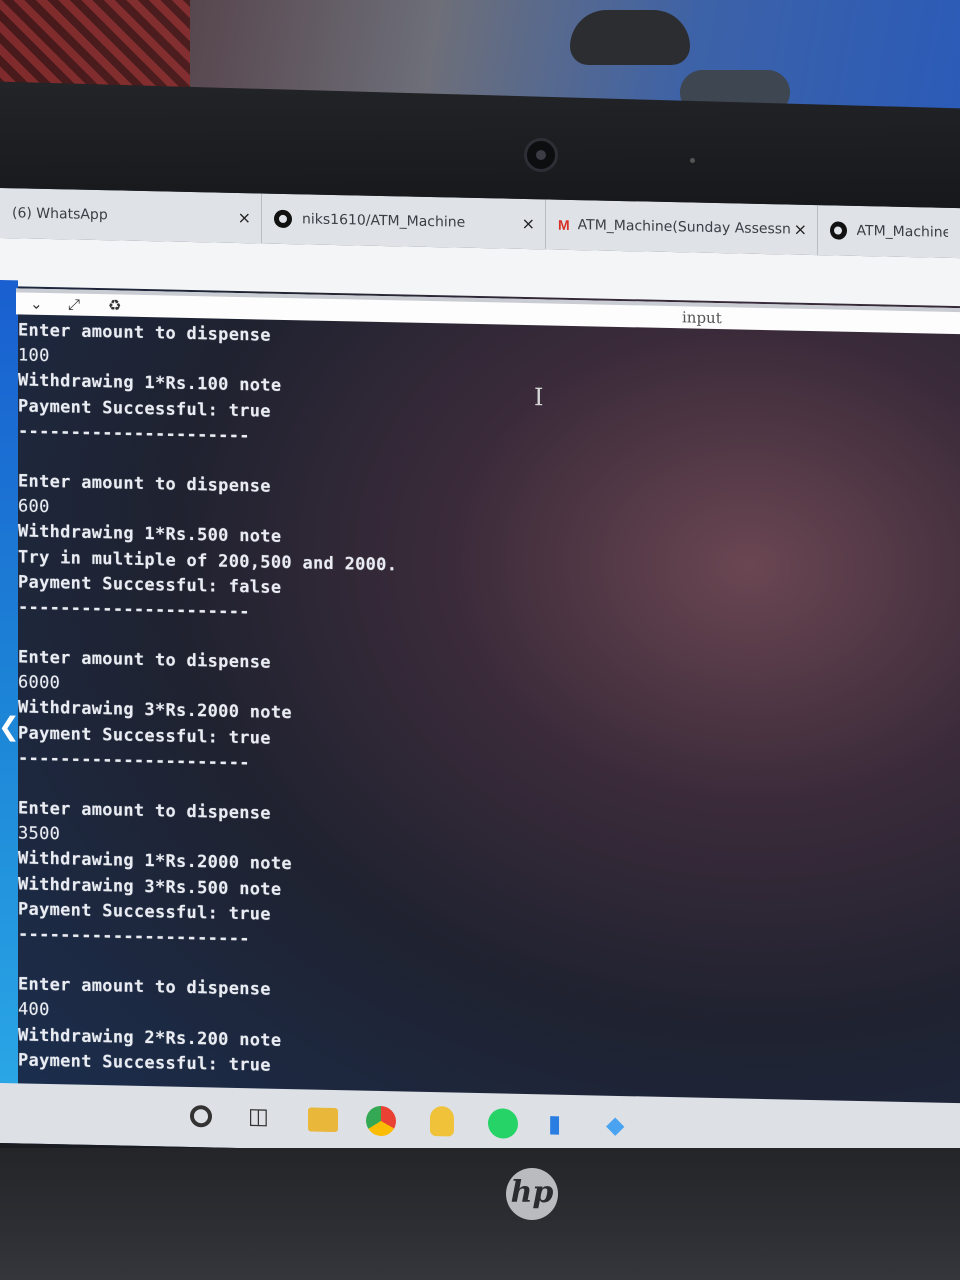  I want to click on file-explorer-icon, so click(323, 1120).